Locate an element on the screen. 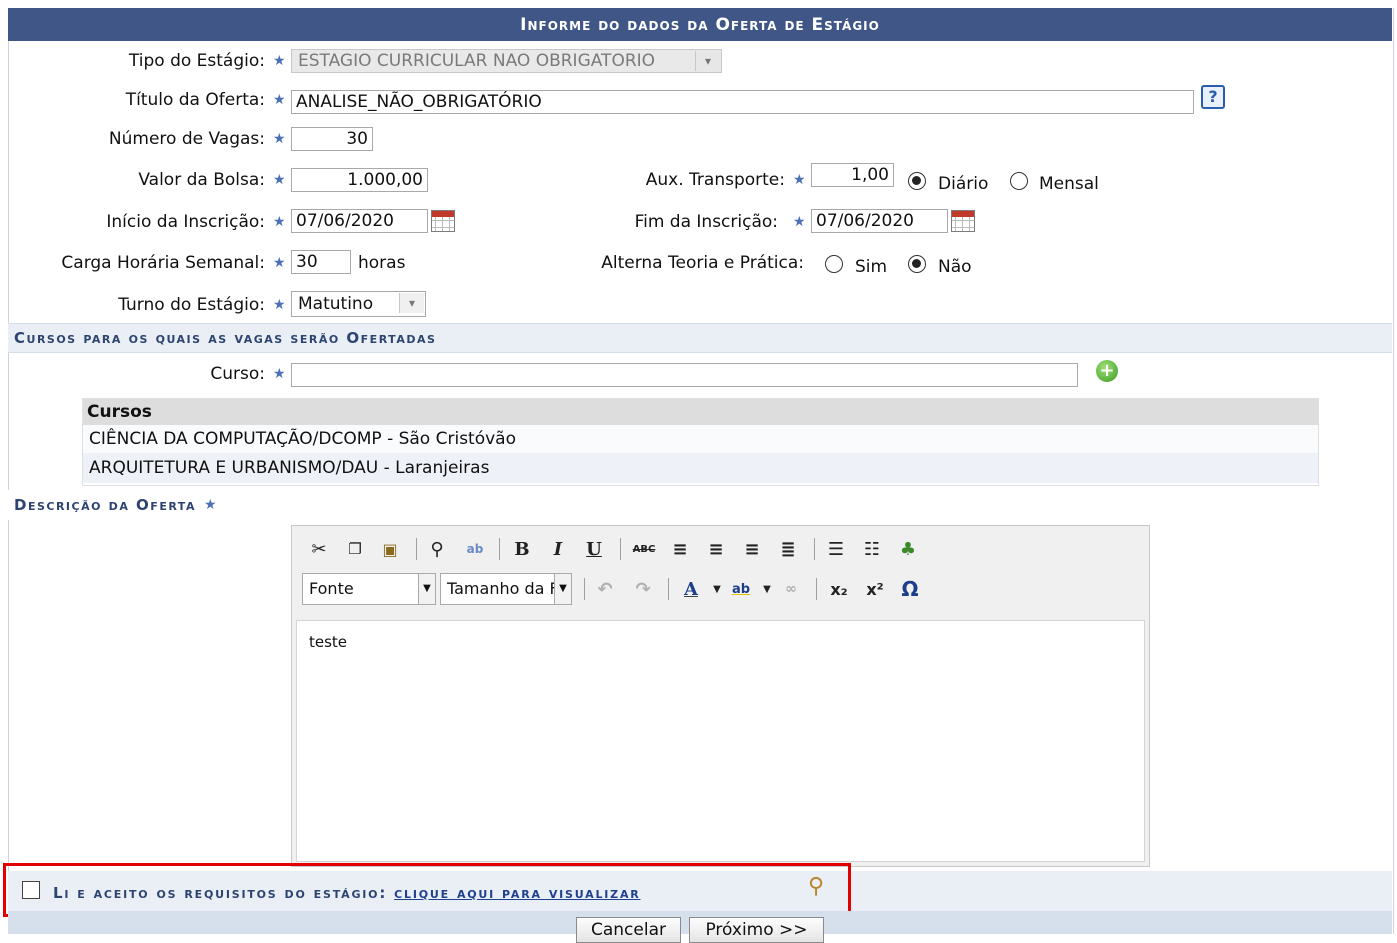 The height and width of the screenshot is (943, 1397). highlight-color-icon: ab is located at coordinates (741, 589).